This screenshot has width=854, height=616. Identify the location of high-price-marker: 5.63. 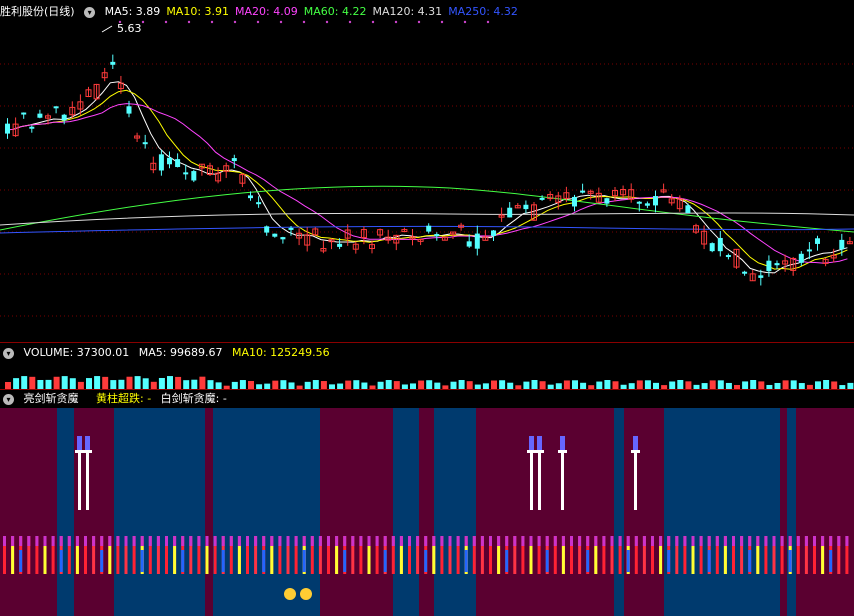
(129, 28).